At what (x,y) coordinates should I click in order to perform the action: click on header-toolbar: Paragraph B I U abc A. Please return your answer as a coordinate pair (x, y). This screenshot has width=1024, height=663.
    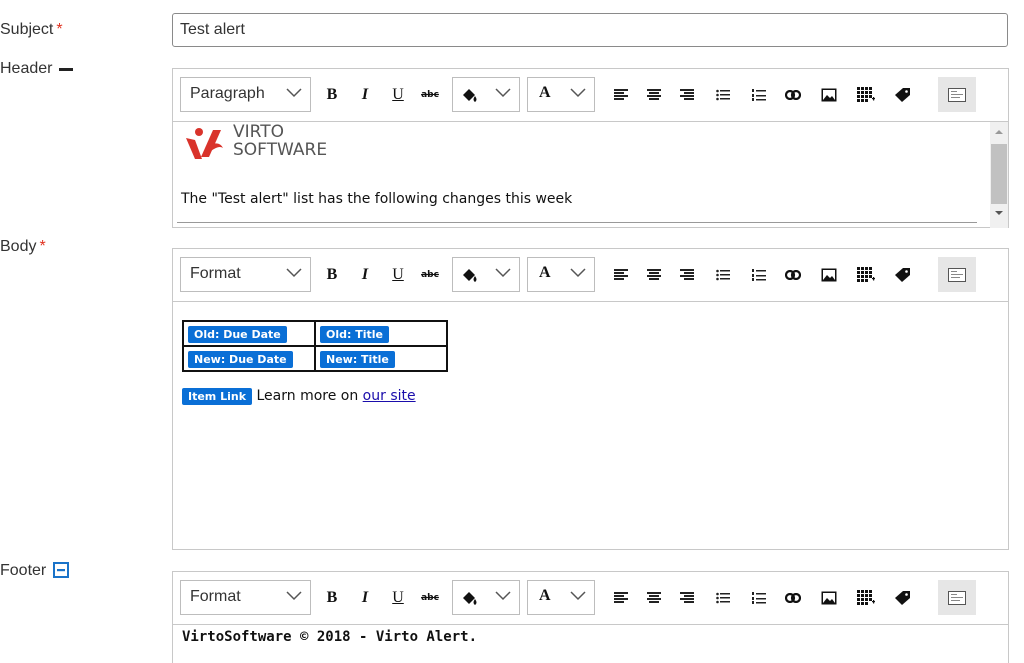
    Looking at the image, I should click on (590, 95).